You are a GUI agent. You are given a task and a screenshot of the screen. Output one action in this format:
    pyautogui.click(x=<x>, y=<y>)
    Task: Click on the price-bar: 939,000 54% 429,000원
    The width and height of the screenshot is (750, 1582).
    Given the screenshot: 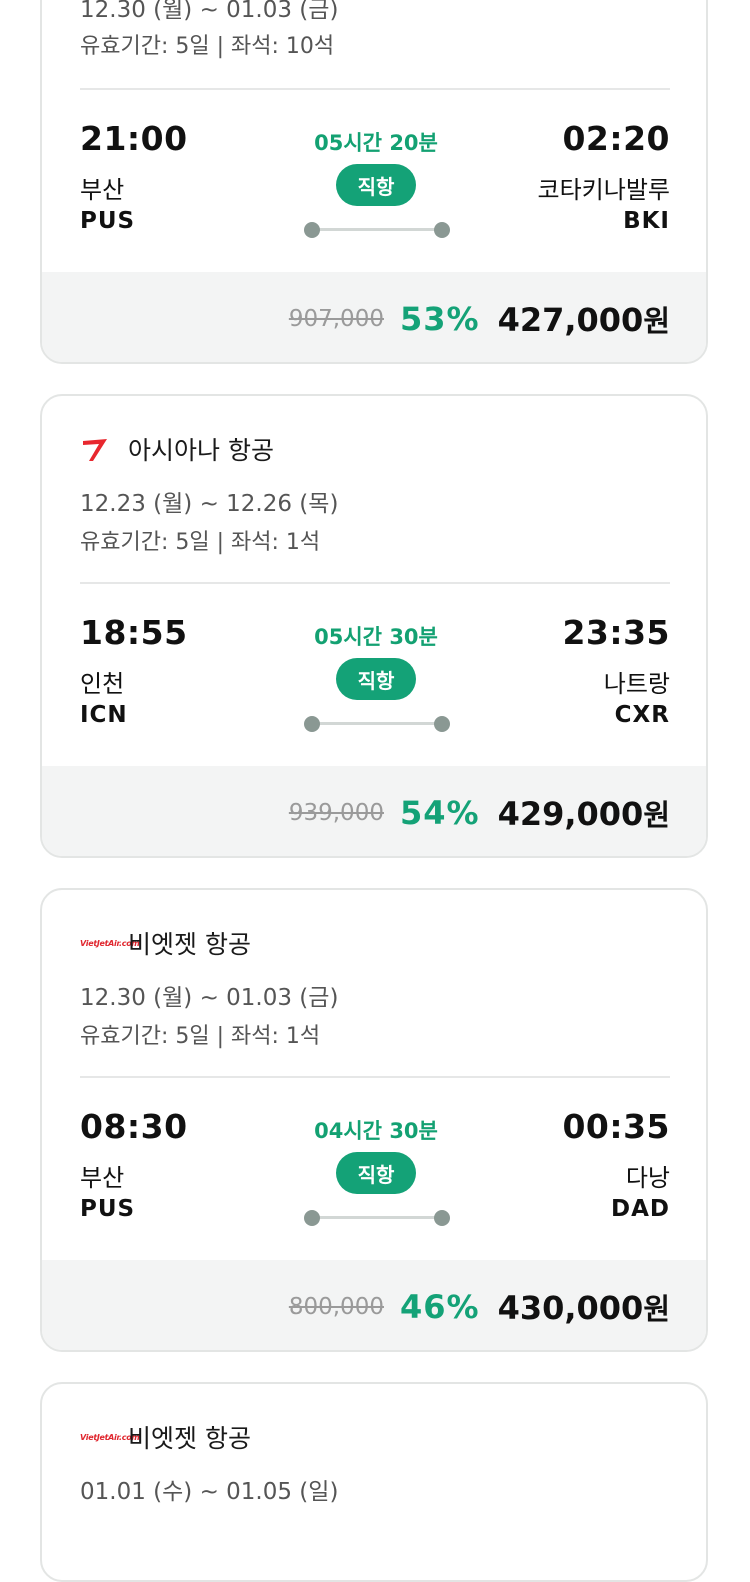 What is the action you would take?
    pyautogui.click(x=374, y=811)
    